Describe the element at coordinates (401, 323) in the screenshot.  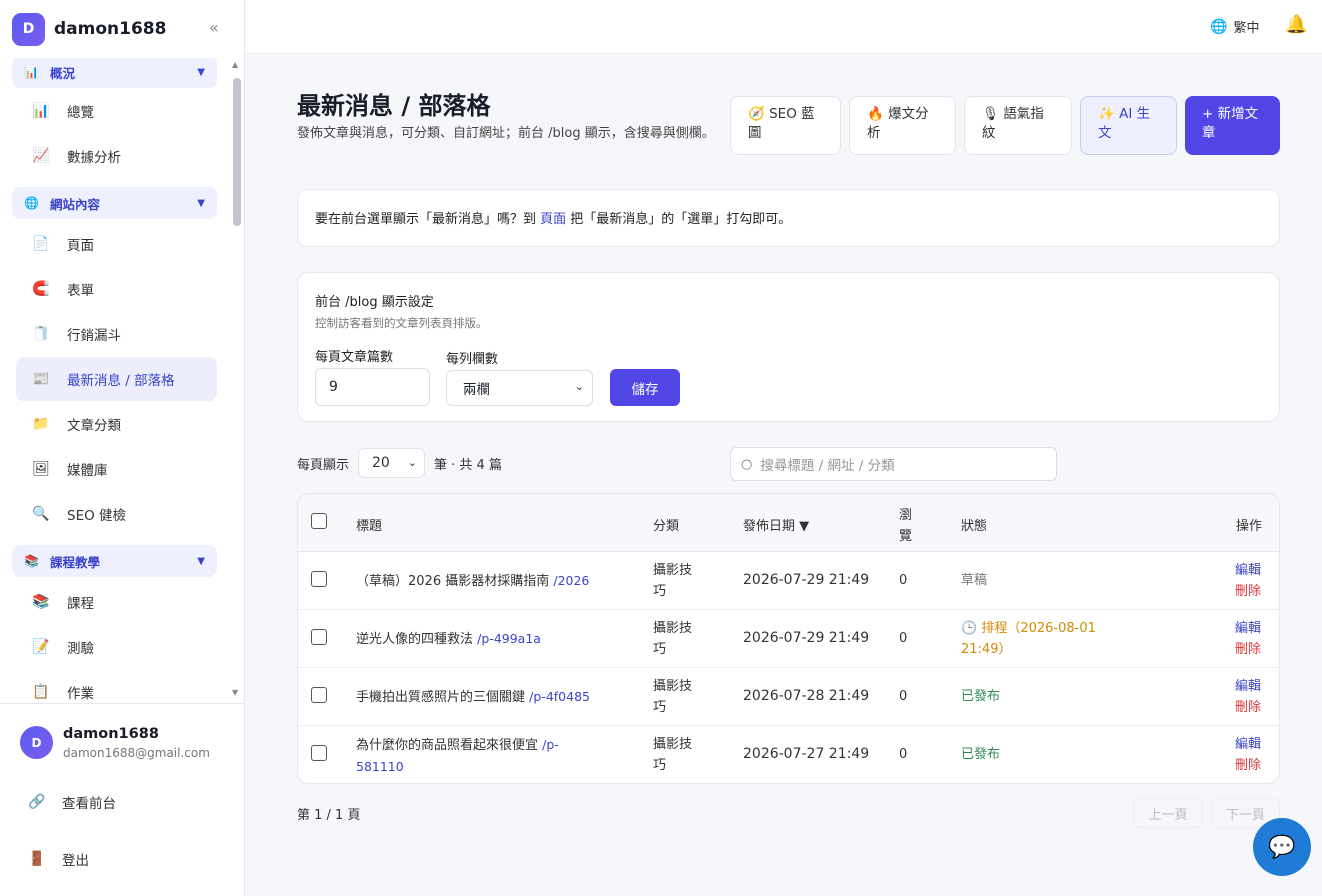
I see `settings-subtitle: 控制訪客看到的文章列表頁排版。` at that location.